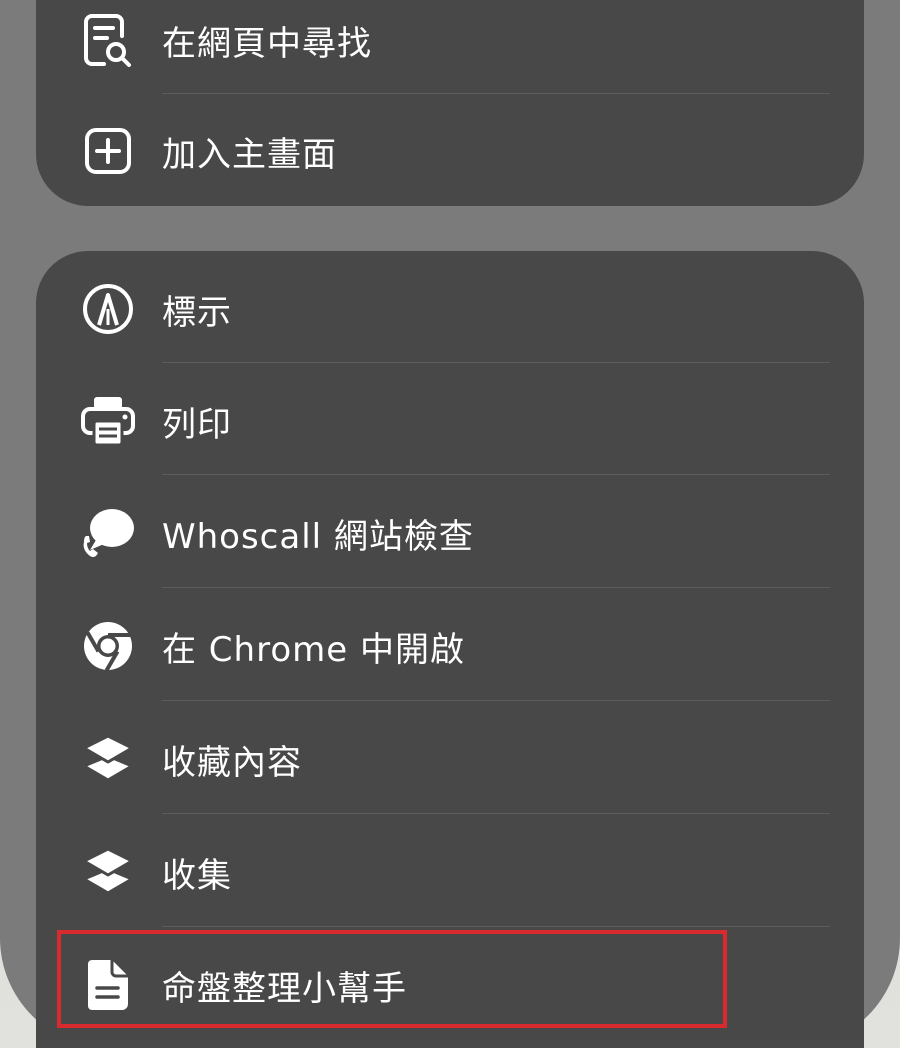 The height and width of the screenshot is (1048, 900). Describe the element at coordinates (450, 150) in the screenshot. I see `action-add-to-home-screen: 加入主畫面` at that location.